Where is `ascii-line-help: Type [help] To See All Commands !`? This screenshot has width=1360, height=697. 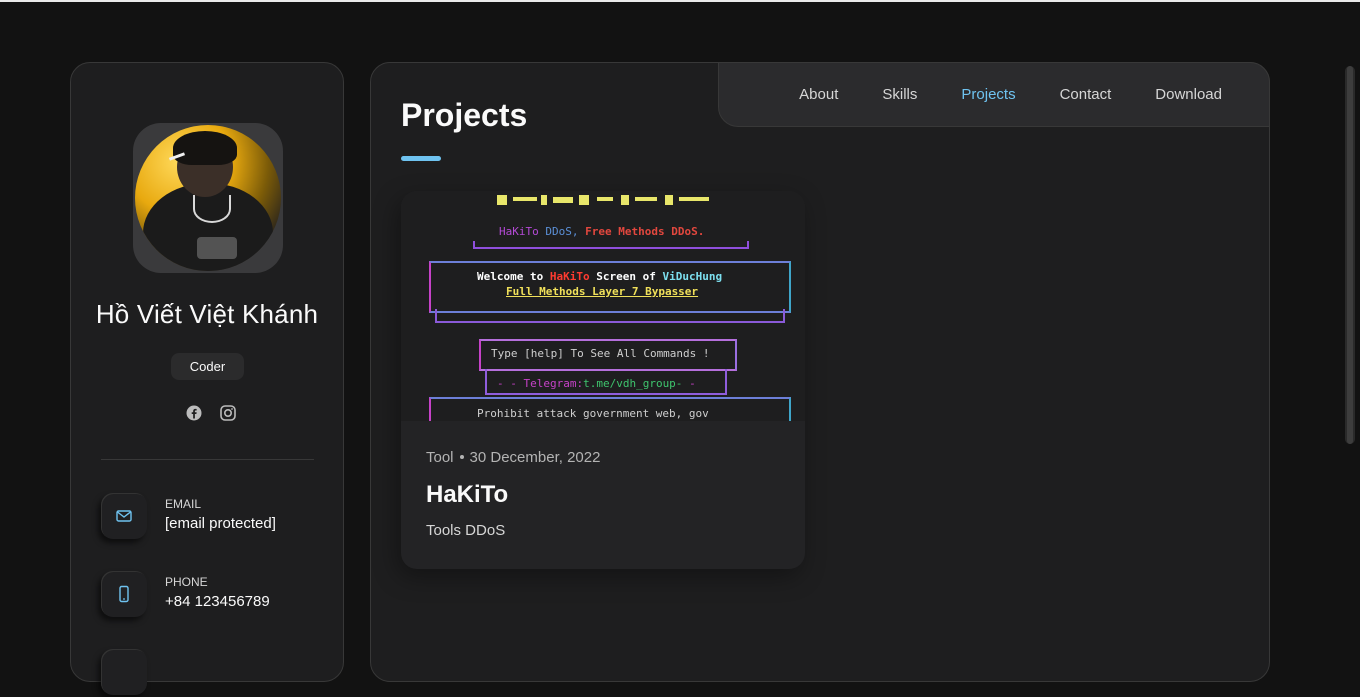
ascii-line-help: Type [help] To See All Commands ! is located at coordinates (600, 353).